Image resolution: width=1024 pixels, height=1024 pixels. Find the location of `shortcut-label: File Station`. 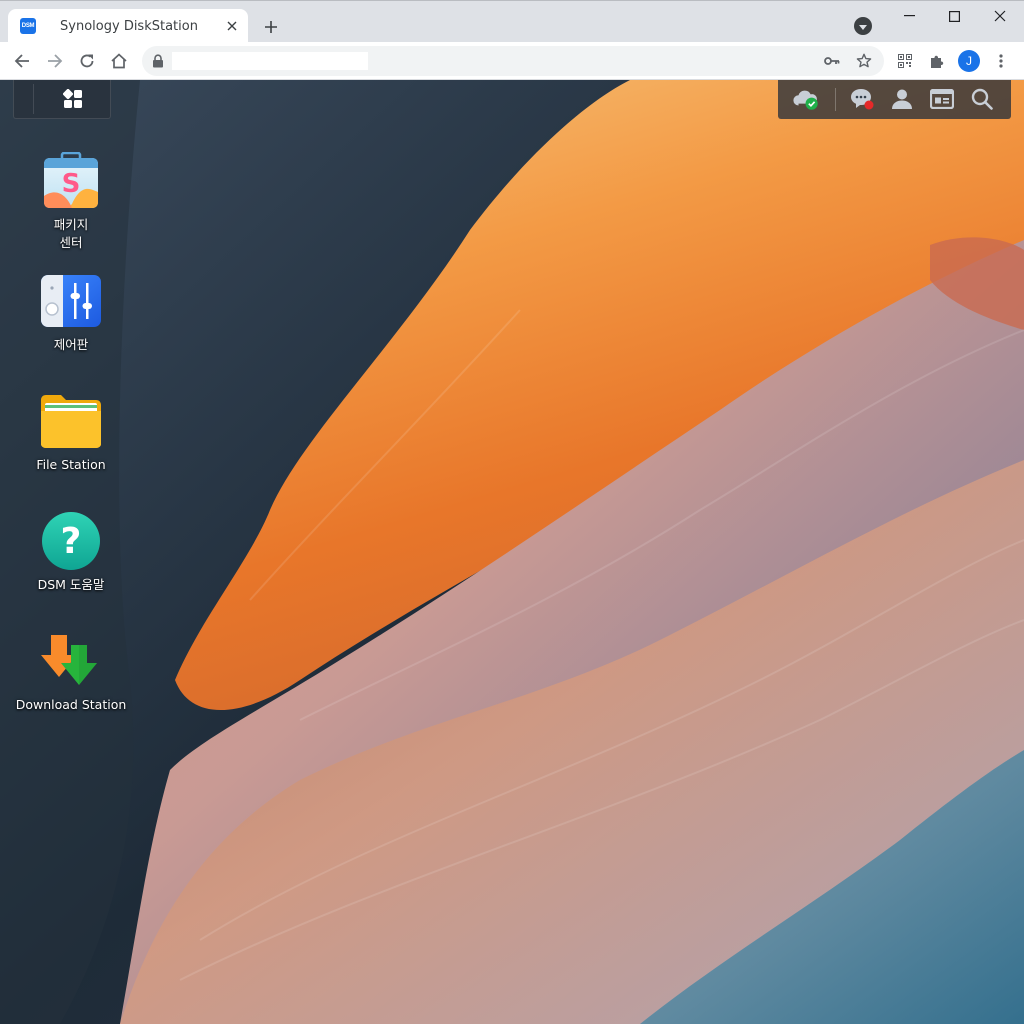

shortcut-label: File Station is located at coordinates (71, 464).